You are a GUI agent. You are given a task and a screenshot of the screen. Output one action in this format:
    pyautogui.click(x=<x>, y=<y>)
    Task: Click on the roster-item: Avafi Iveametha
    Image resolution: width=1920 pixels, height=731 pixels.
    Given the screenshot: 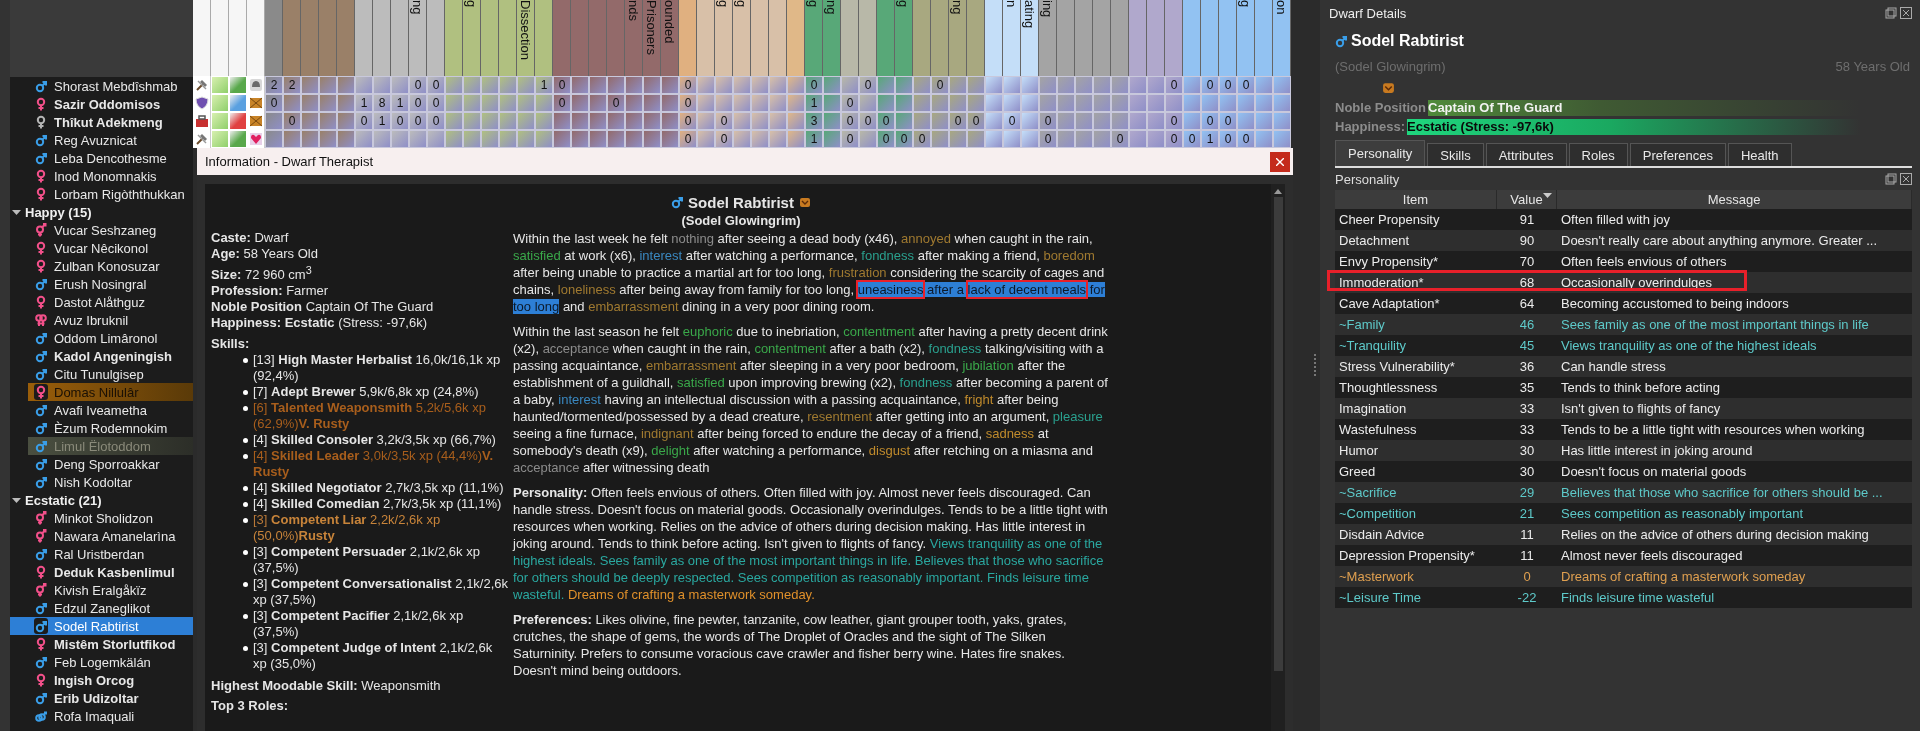 What is the action you would take?
    pyautogui.click(x=101, y=410)
    